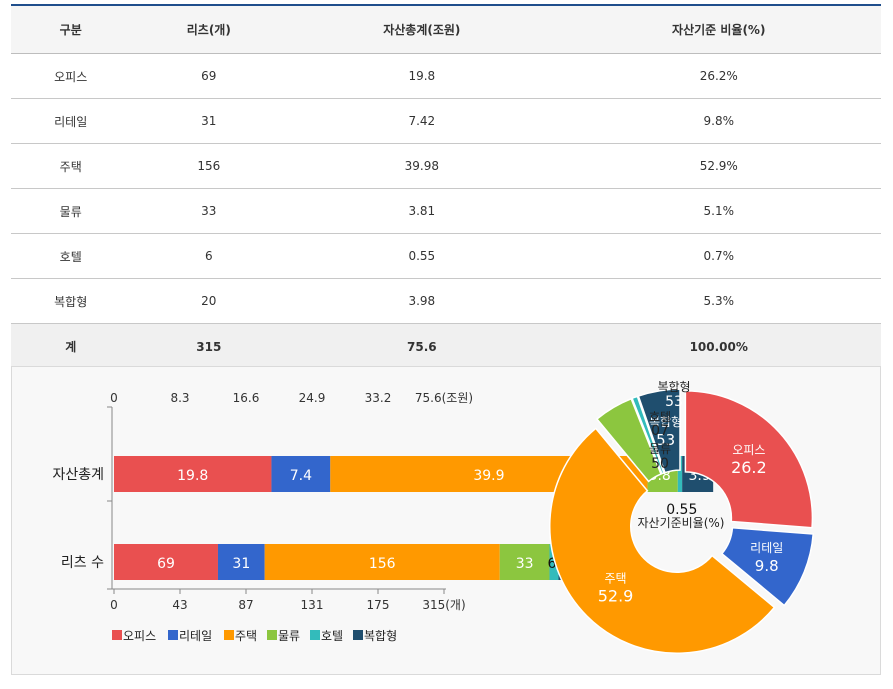 The image size is (893, 689). I want to click on cell-category: 호텔, so click(71, 256).